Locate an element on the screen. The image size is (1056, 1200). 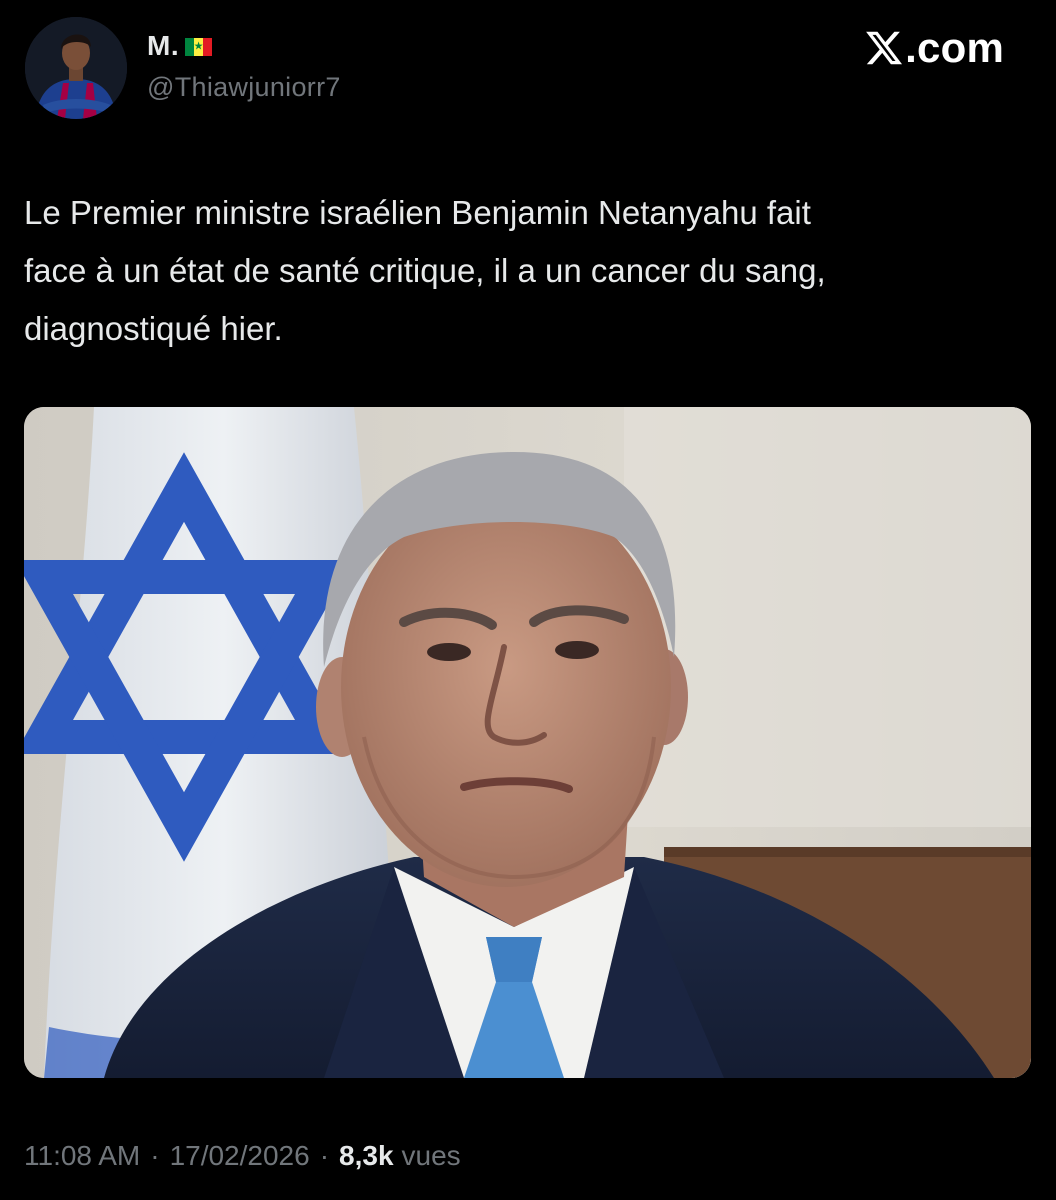
tweet-time: 11:08 AM is located at coordinates (82, 1156).